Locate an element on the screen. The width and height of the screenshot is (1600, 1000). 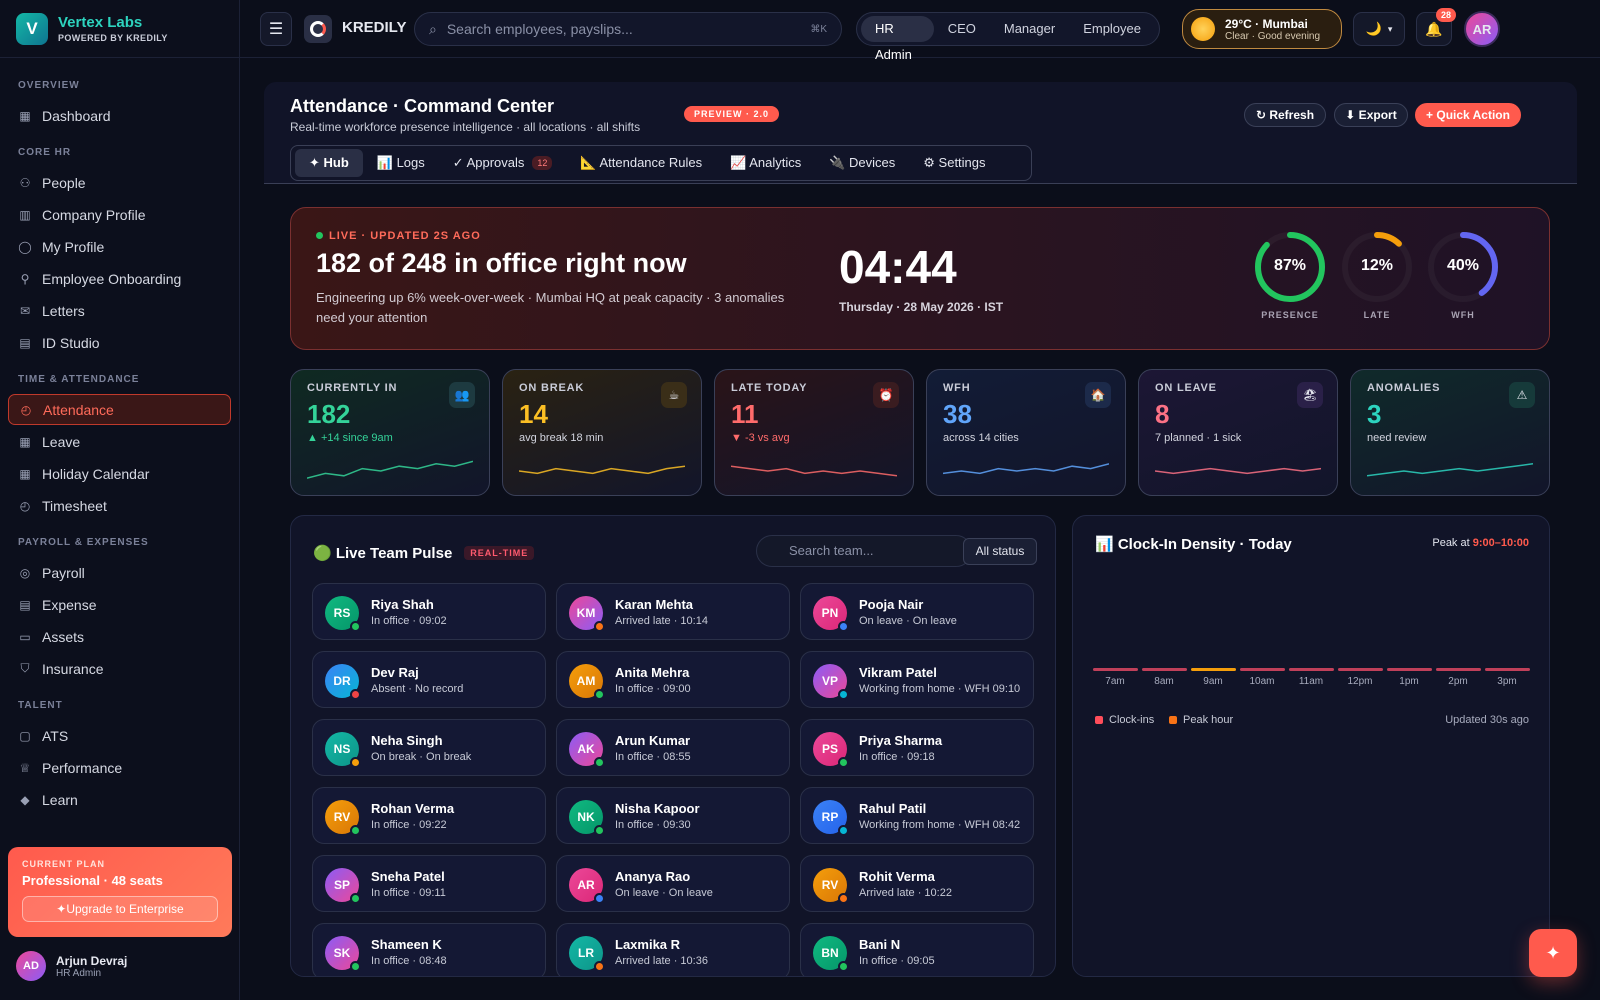
employee-card: LR Laxmika R Arrived late · 10:36 is located at coordinates (673, 949).